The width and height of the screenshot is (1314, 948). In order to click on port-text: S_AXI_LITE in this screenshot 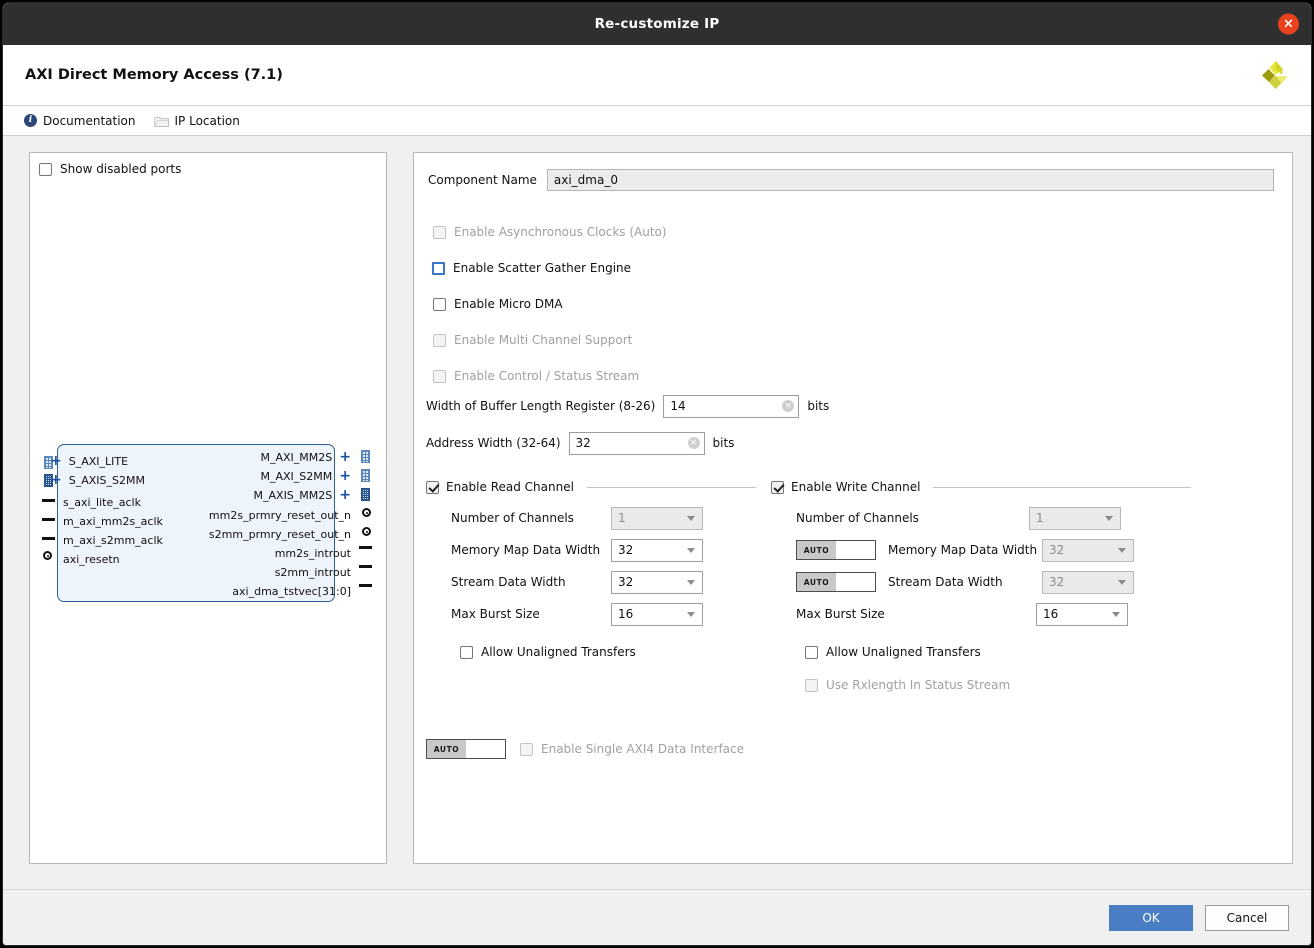, I will do `click(98, 461)`.